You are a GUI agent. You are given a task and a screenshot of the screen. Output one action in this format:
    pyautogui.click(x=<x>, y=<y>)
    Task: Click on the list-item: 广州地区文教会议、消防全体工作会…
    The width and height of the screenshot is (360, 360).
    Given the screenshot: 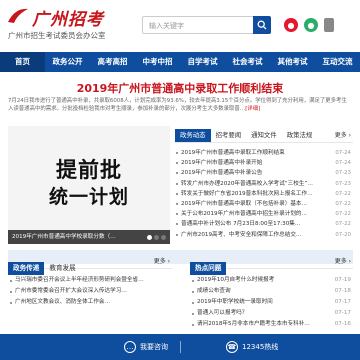 What is the action you would take?
    pyautogui.click(x=90, y=302)
    